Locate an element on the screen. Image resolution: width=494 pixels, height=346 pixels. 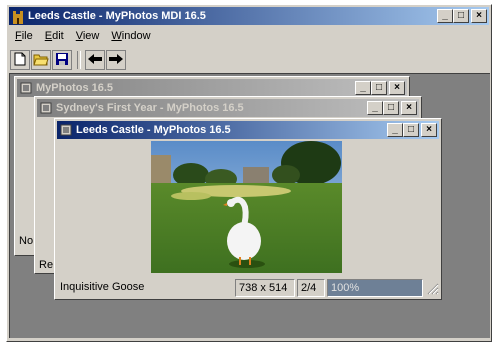
open-folder-icon is located at coordinates (41, 60).